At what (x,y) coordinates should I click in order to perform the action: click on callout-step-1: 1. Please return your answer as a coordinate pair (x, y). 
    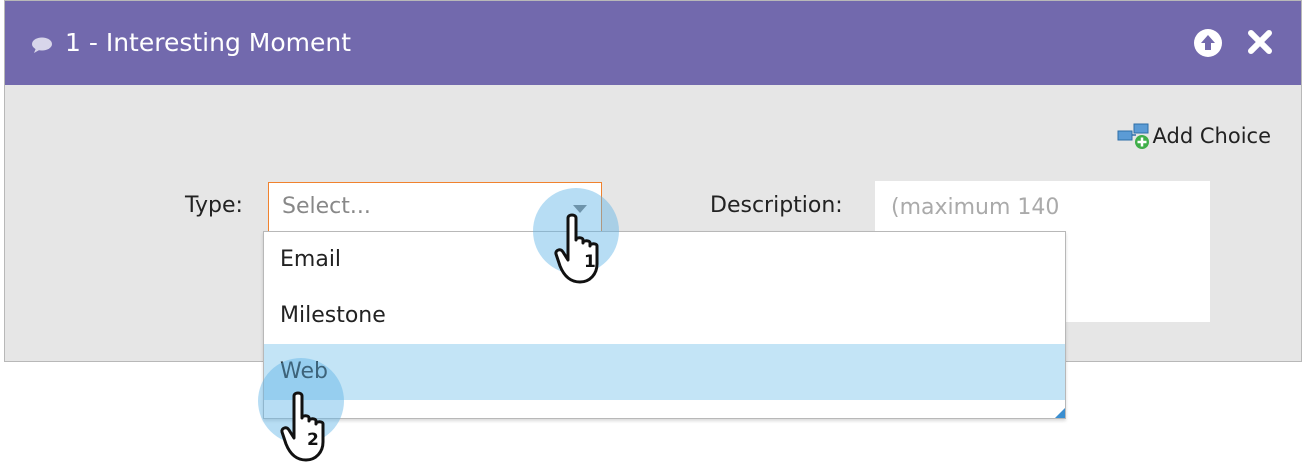
    Looking at the image, I should click on (590, 262).